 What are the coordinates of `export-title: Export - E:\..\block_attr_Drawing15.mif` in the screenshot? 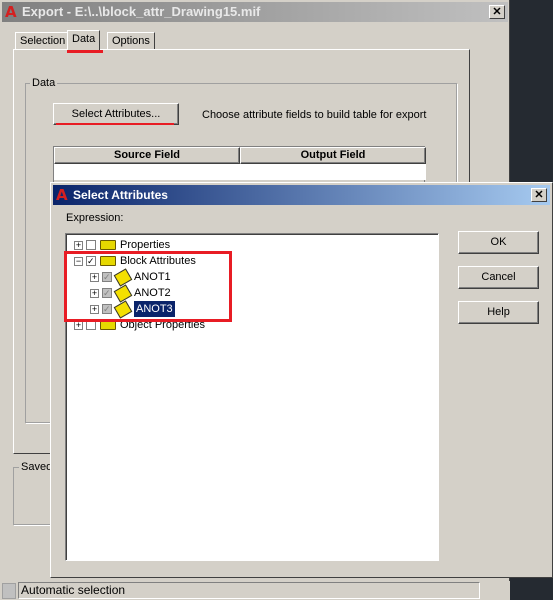 It's located at (141, 11).